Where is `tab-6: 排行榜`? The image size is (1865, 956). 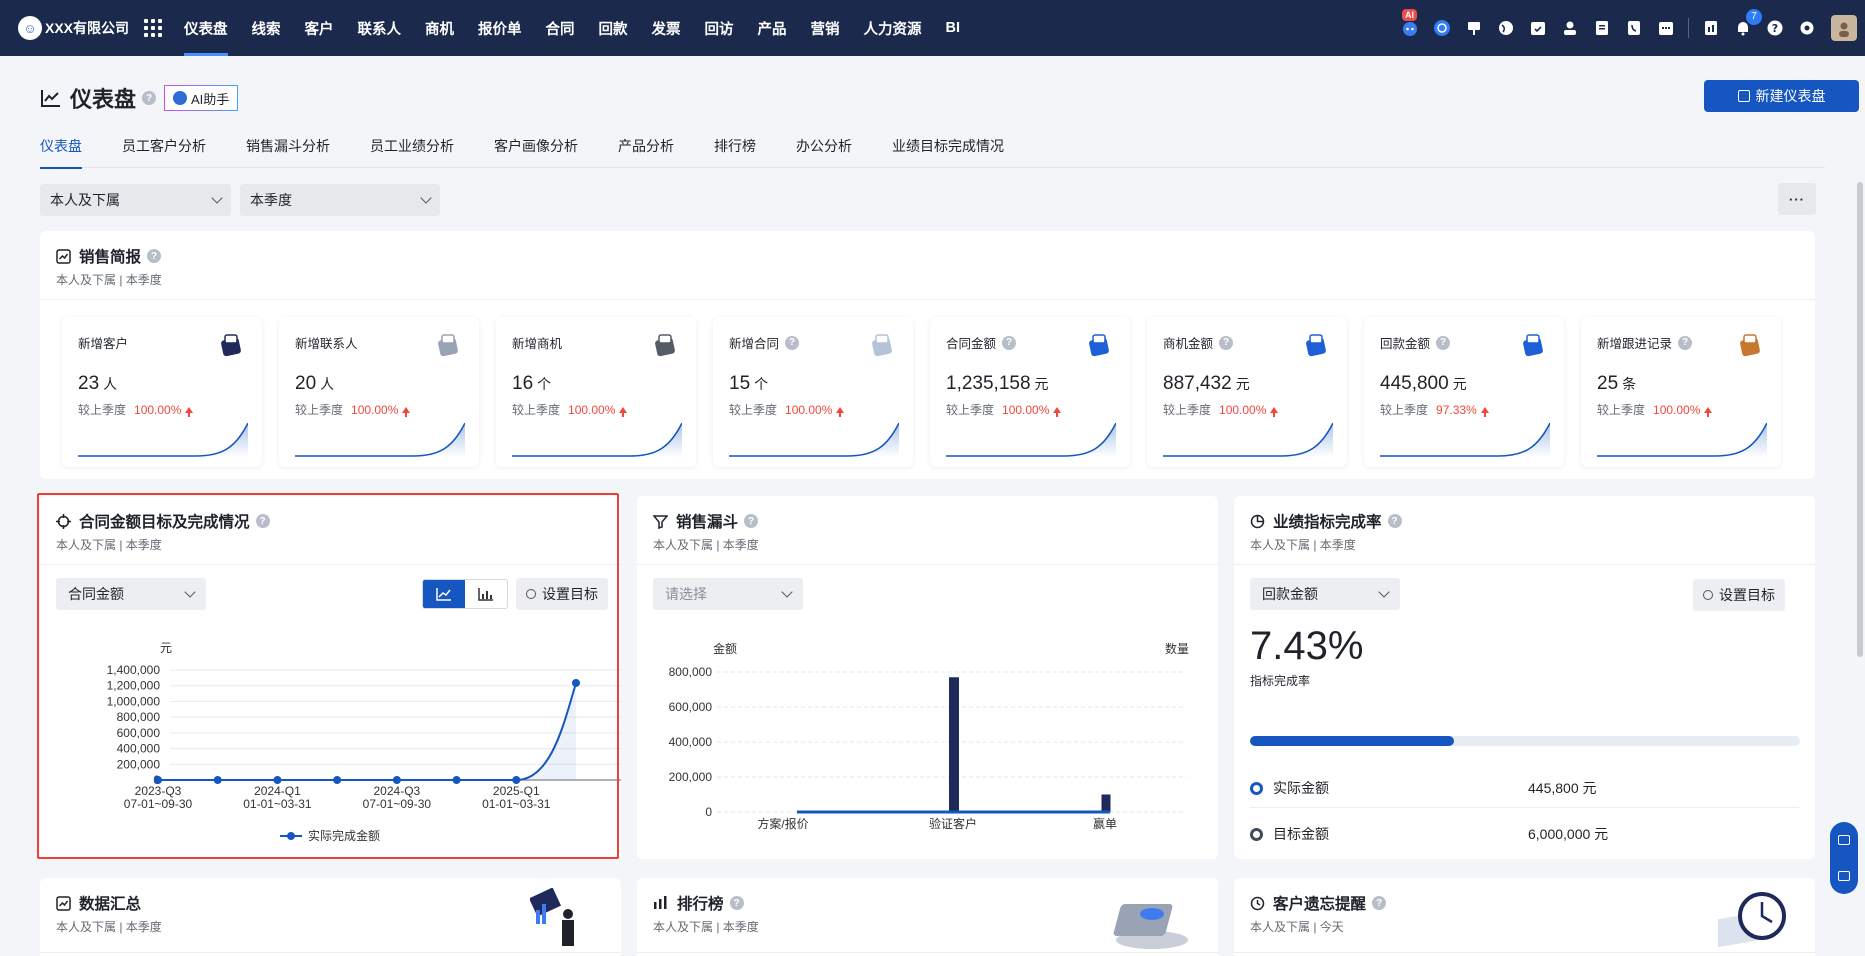 tab-6: 排行榜 is located at coordinates (735, 152).